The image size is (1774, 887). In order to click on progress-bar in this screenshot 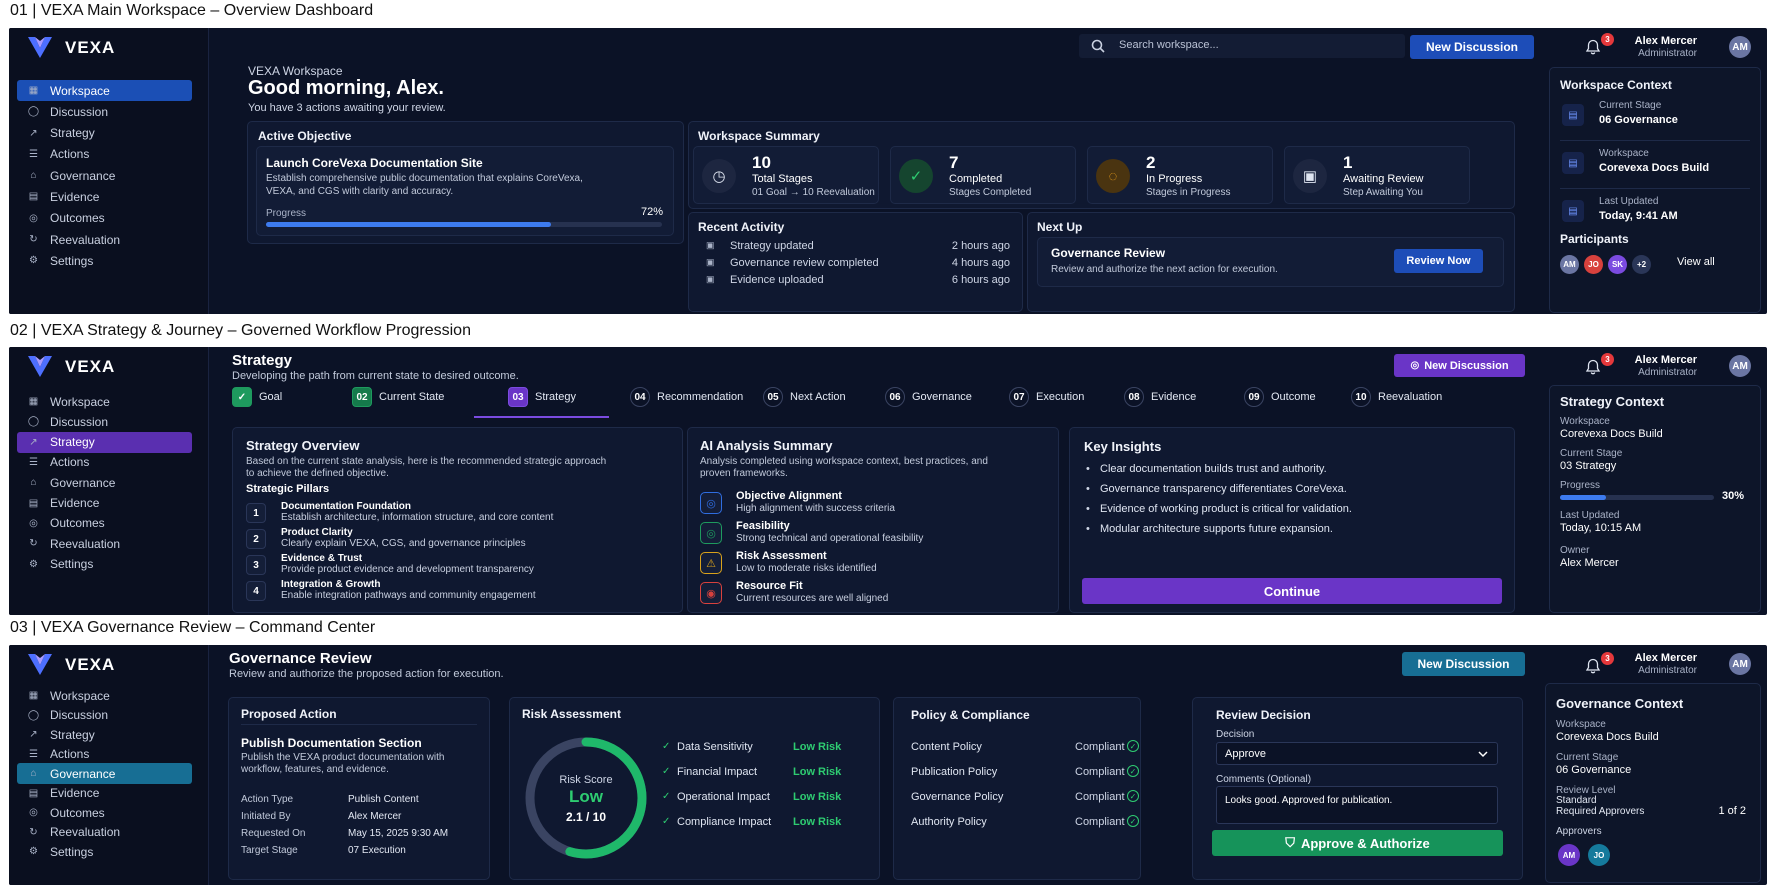, I will do `click(1637, 497)`.